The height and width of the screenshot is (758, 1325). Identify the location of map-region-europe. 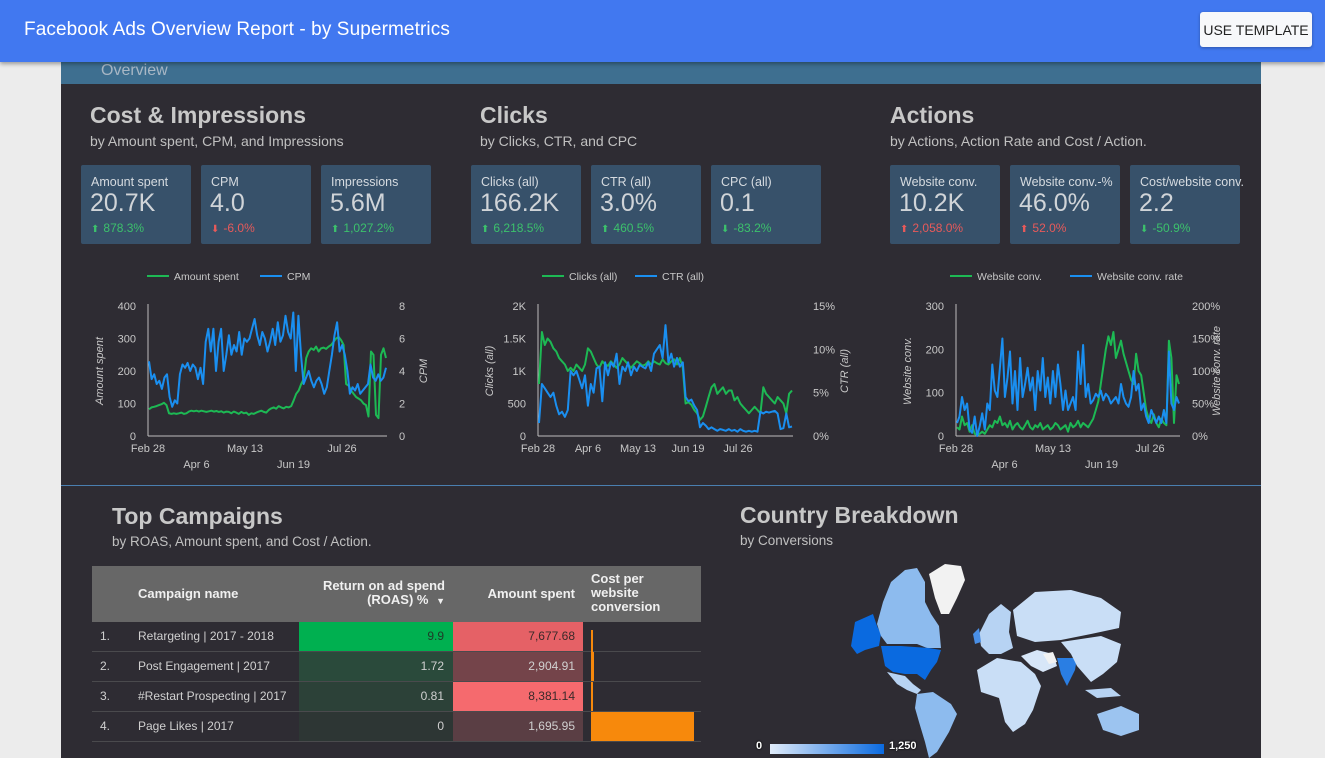
(996, 629).